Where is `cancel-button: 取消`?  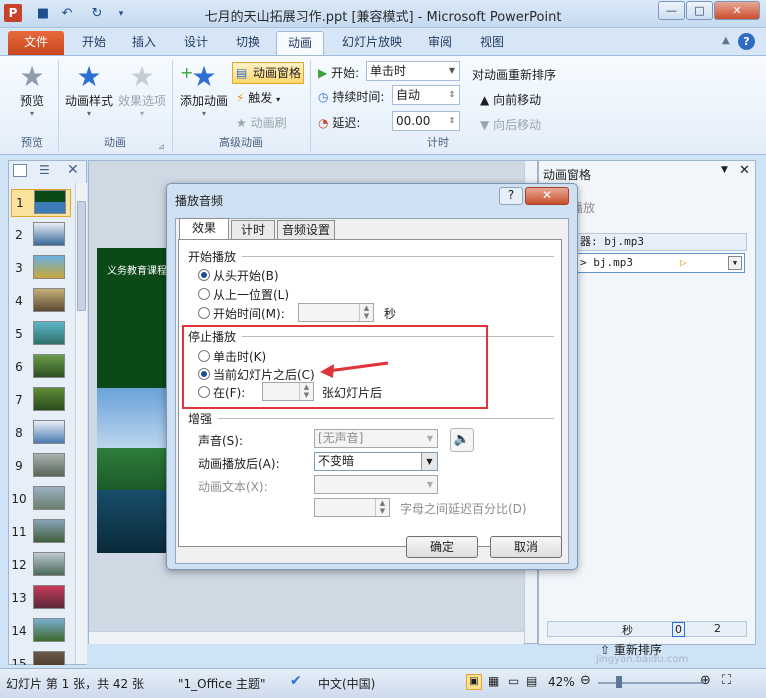
cancel-button: 取消 is located at coordinates (526, 547).